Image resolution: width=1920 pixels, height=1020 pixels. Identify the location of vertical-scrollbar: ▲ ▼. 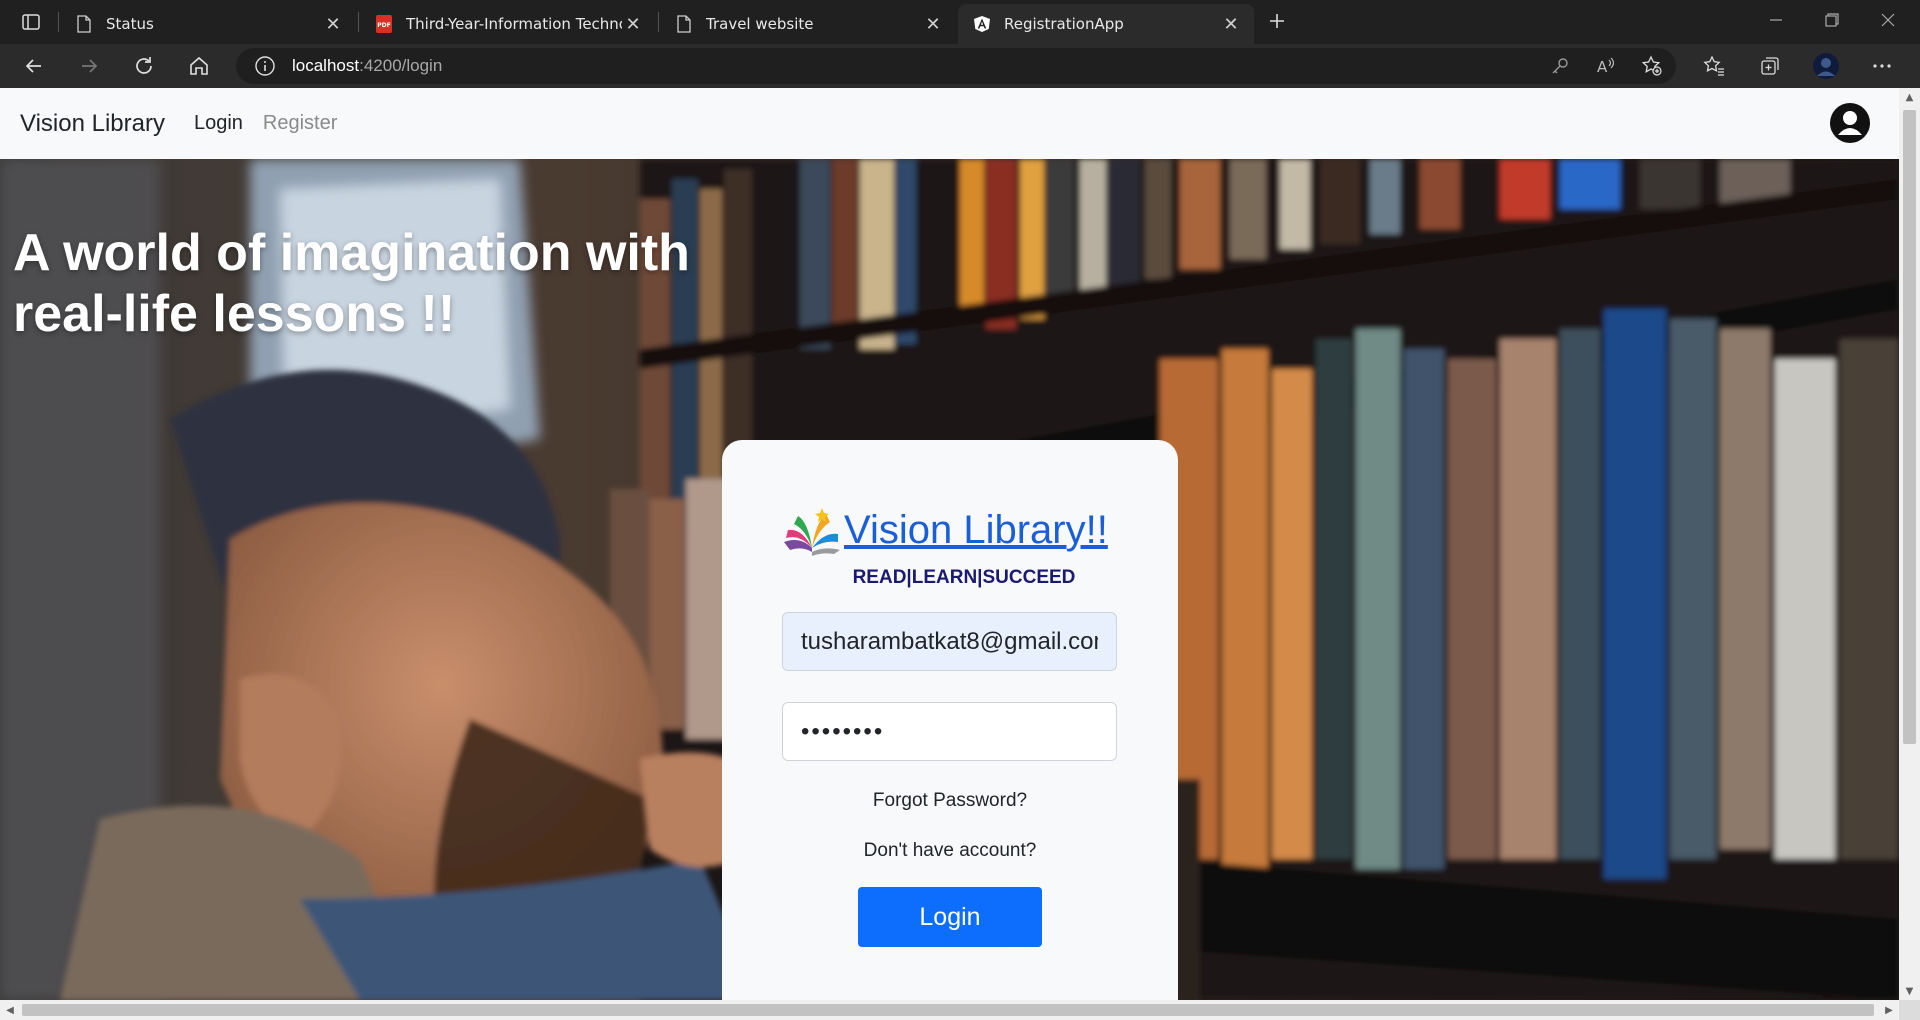
(1909, 544).